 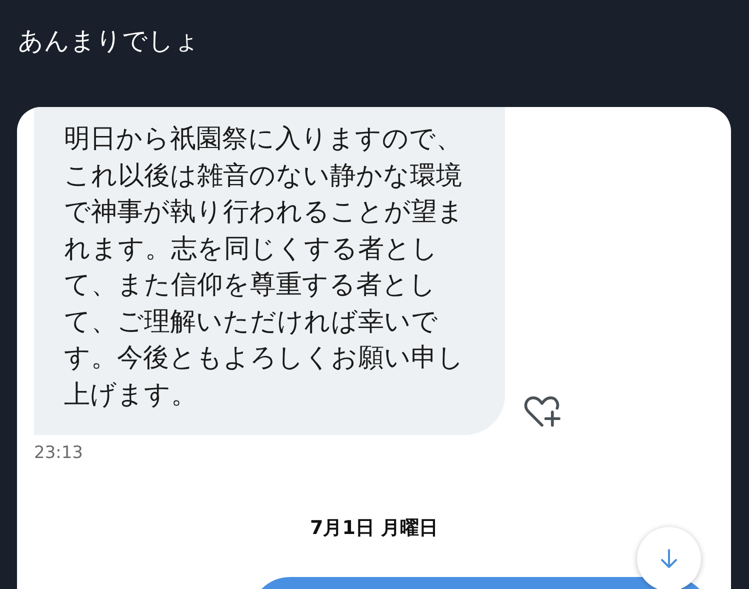 I want to click on message-time: 23:13, so click(x=59, y=453).